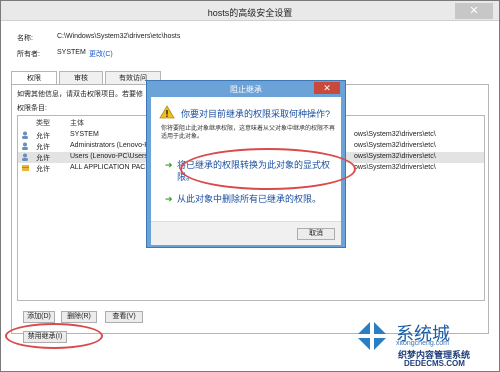 This screenshot has width=500, height=372. Describe the element at coordinates (32, 108) in the screenshot. I see `perm-entries-label: 权限条目:` at that location.